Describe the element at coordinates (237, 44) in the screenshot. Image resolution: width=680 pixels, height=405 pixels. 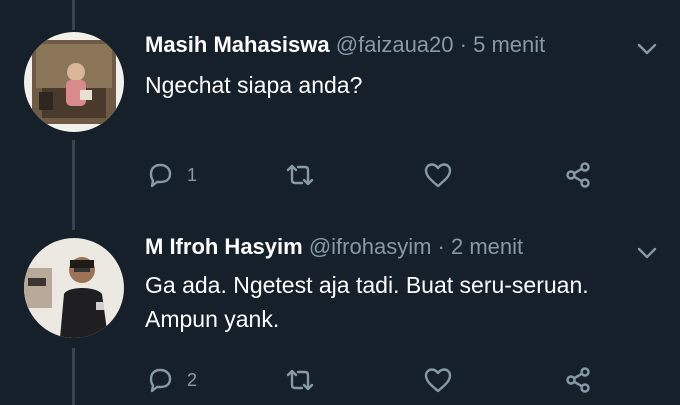
I see `display-name: Masih Mahasiswa` at that location.